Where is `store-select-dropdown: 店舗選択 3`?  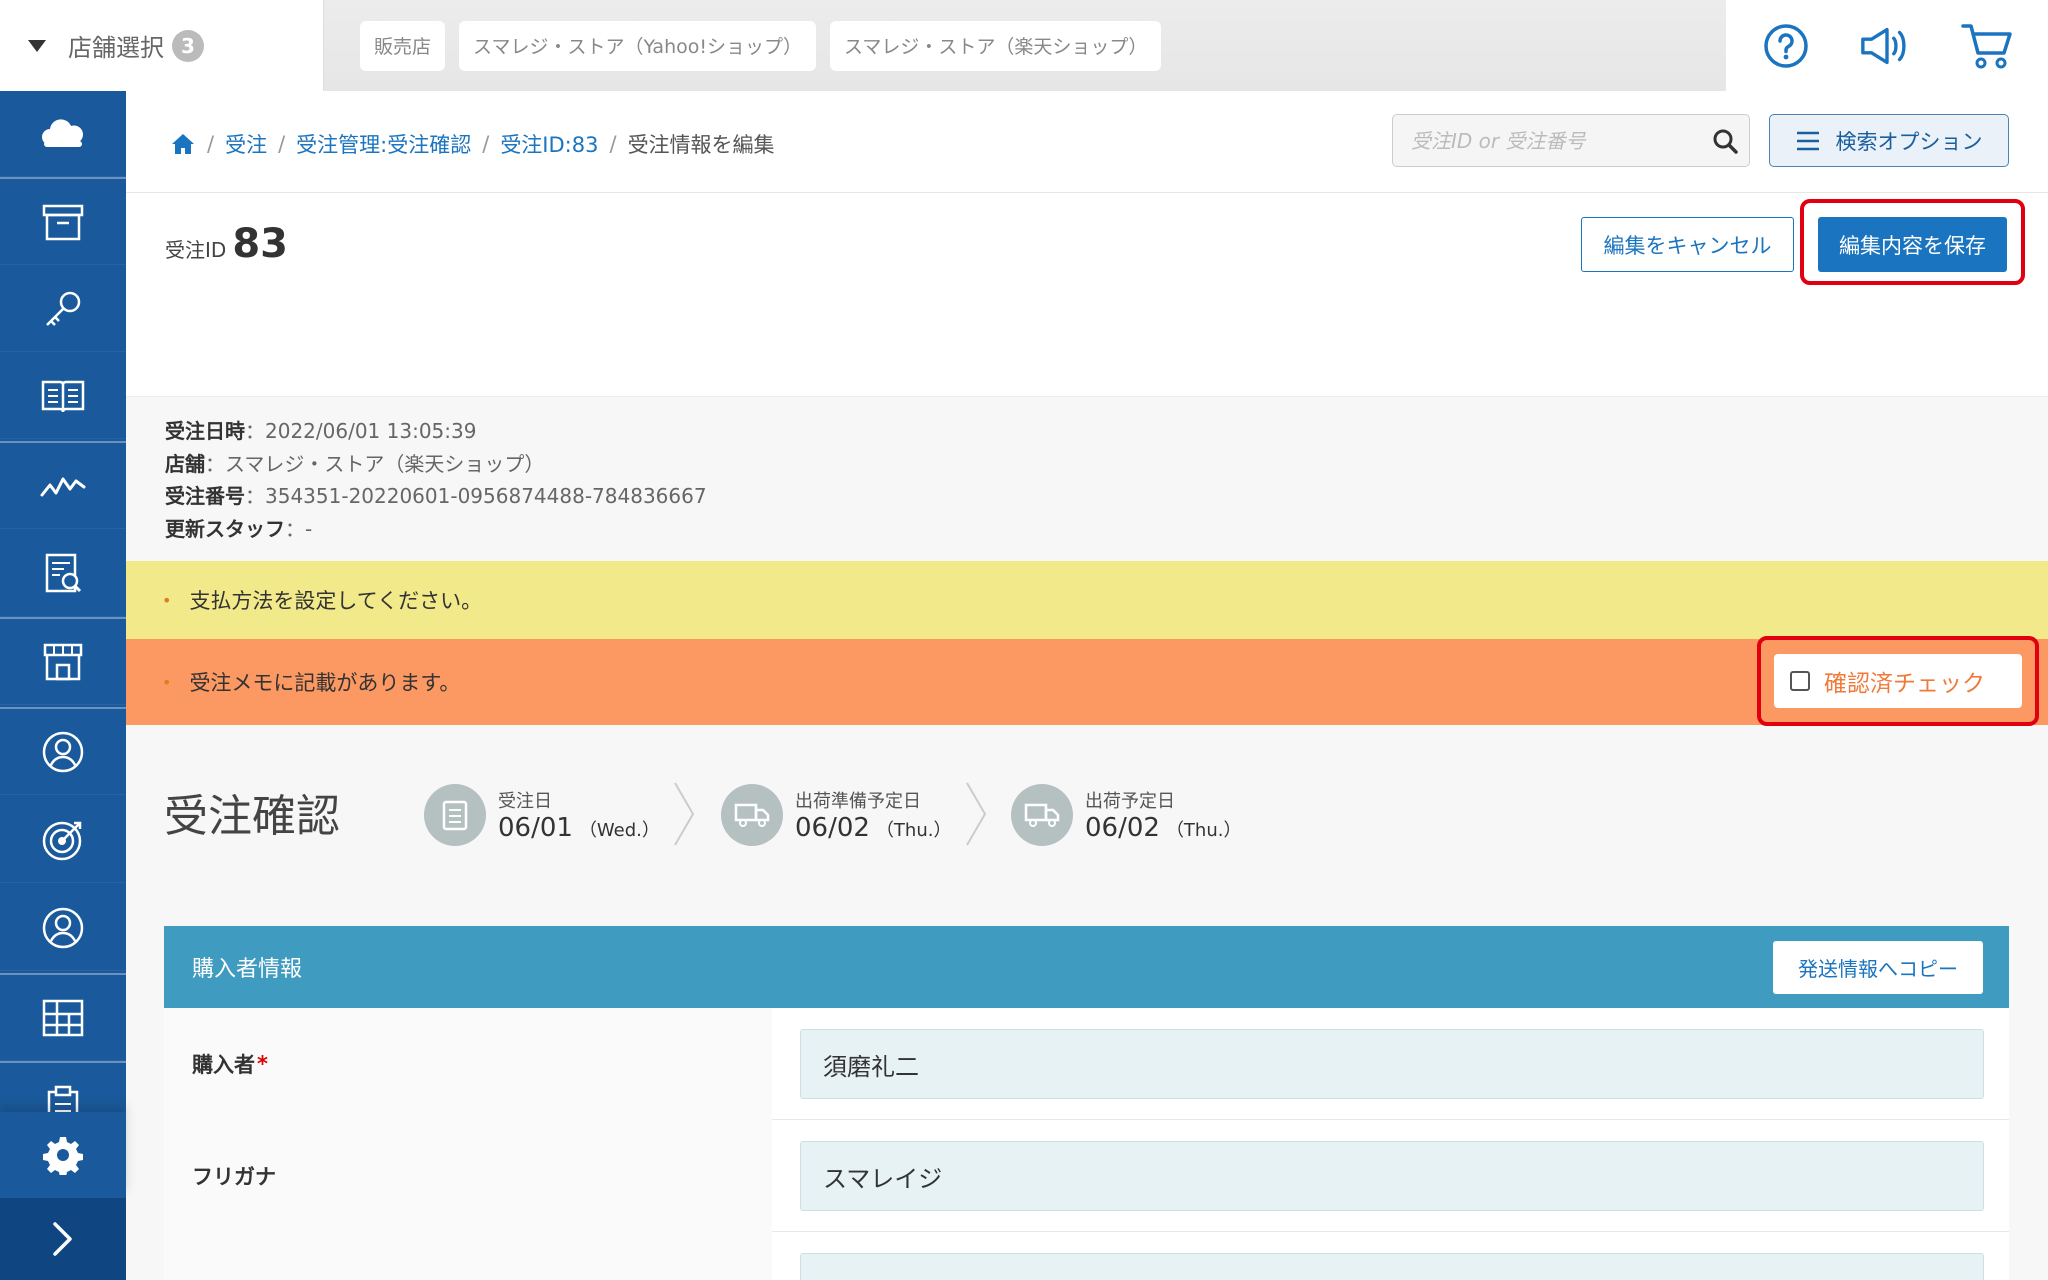
store-select-dropdown: 店舗選択 3 is located at coordinates (162, 45).